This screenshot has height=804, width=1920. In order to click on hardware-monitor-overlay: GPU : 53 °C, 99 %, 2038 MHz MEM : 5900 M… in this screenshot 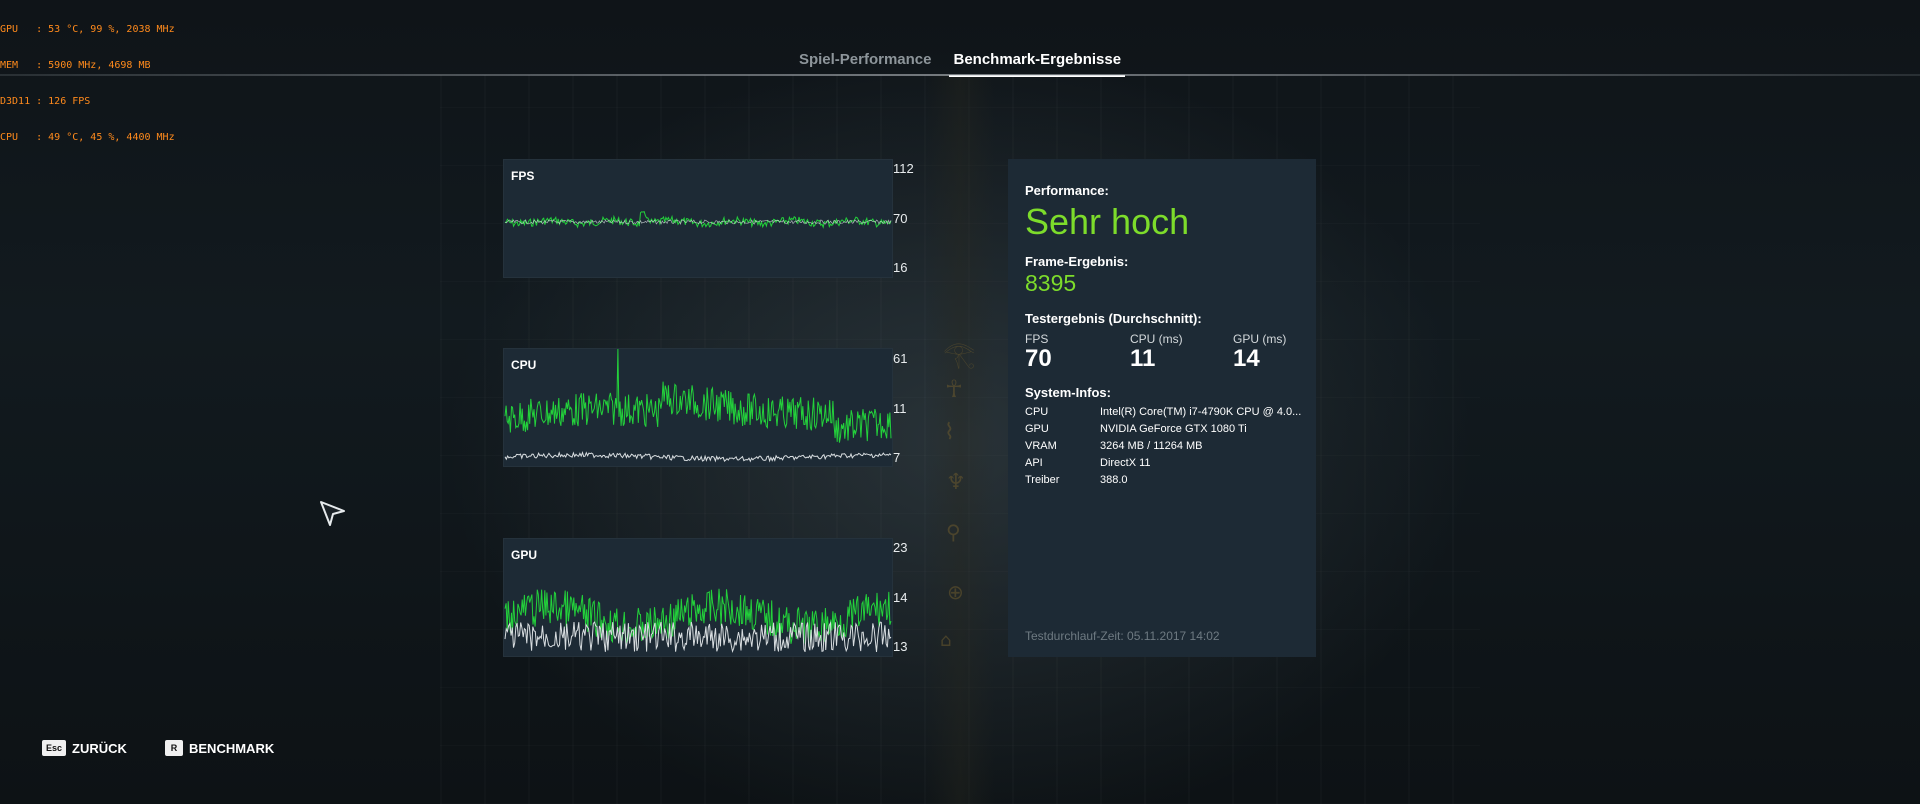, I will do `click(87, 78)`.